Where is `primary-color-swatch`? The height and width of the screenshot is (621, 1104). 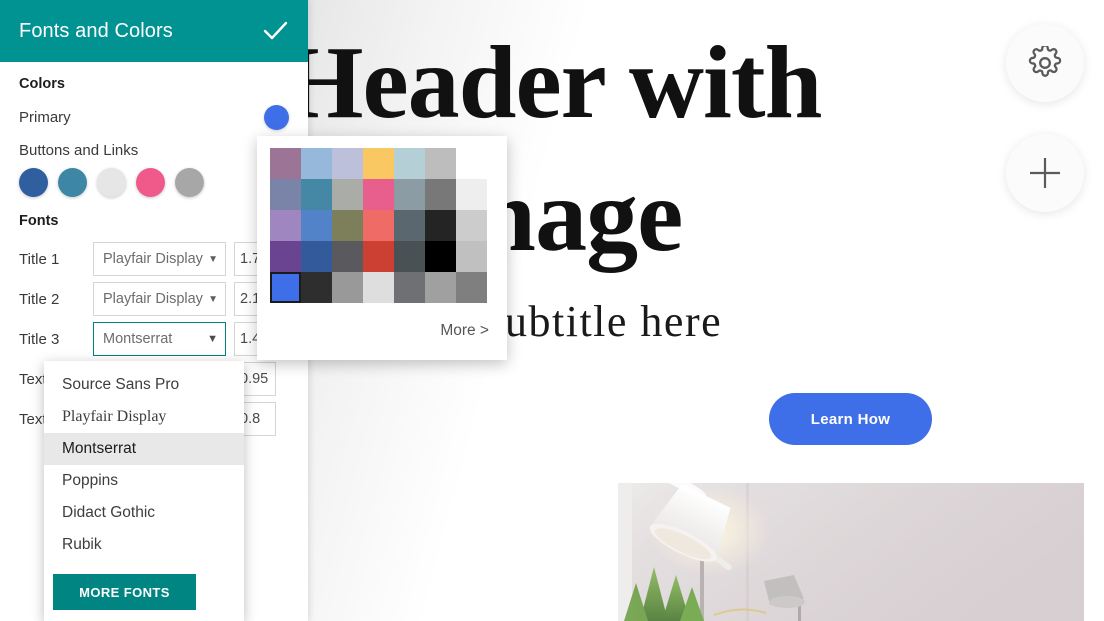
primary-color-swatch is located at coordinates (276, 117).